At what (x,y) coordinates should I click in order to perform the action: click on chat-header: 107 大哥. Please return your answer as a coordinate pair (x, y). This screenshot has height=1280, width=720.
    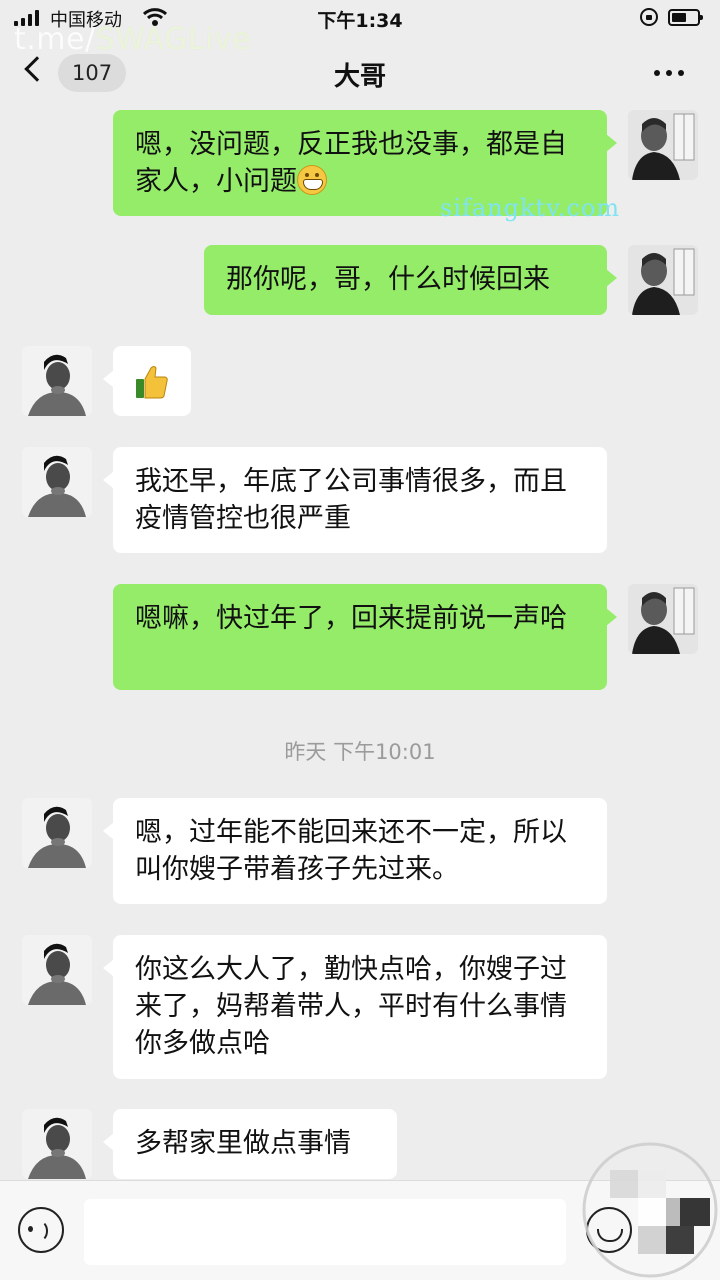
    Looking at the image, I should click on (360, 75).